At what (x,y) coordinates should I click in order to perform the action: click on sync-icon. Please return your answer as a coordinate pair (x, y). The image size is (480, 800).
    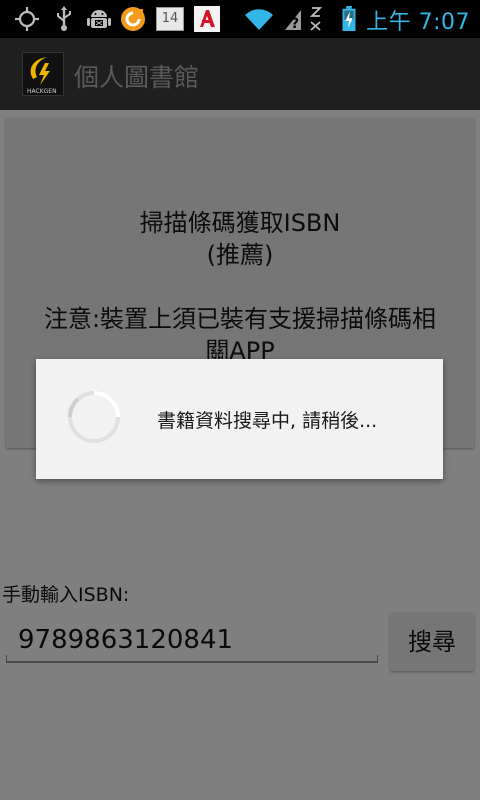
    Looking at the image, I should click on (133, 19).